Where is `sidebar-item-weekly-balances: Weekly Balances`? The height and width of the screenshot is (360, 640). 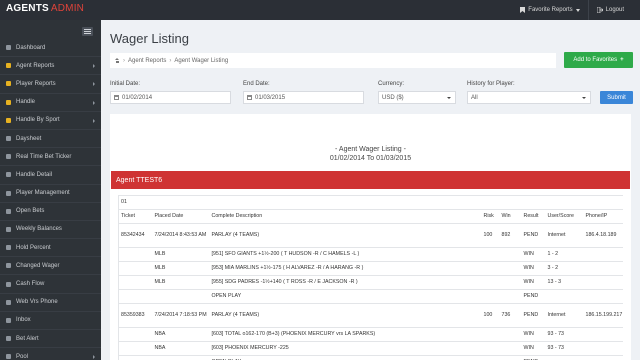
sidebar-item-weekly-balances: Weekly Balances is located at coordinates (50, 230).